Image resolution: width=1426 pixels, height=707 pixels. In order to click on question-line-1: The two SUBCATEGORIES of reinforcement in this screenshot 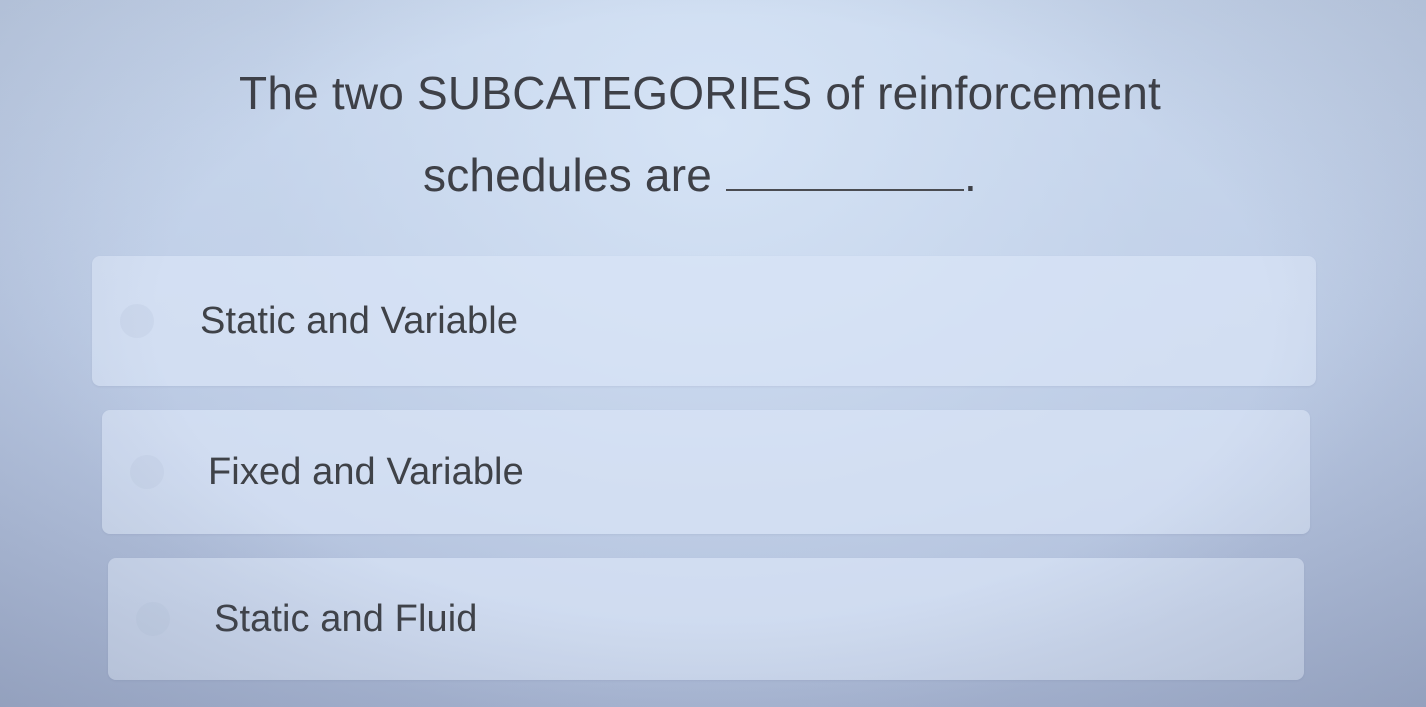, I will do `click(700, 93)`.